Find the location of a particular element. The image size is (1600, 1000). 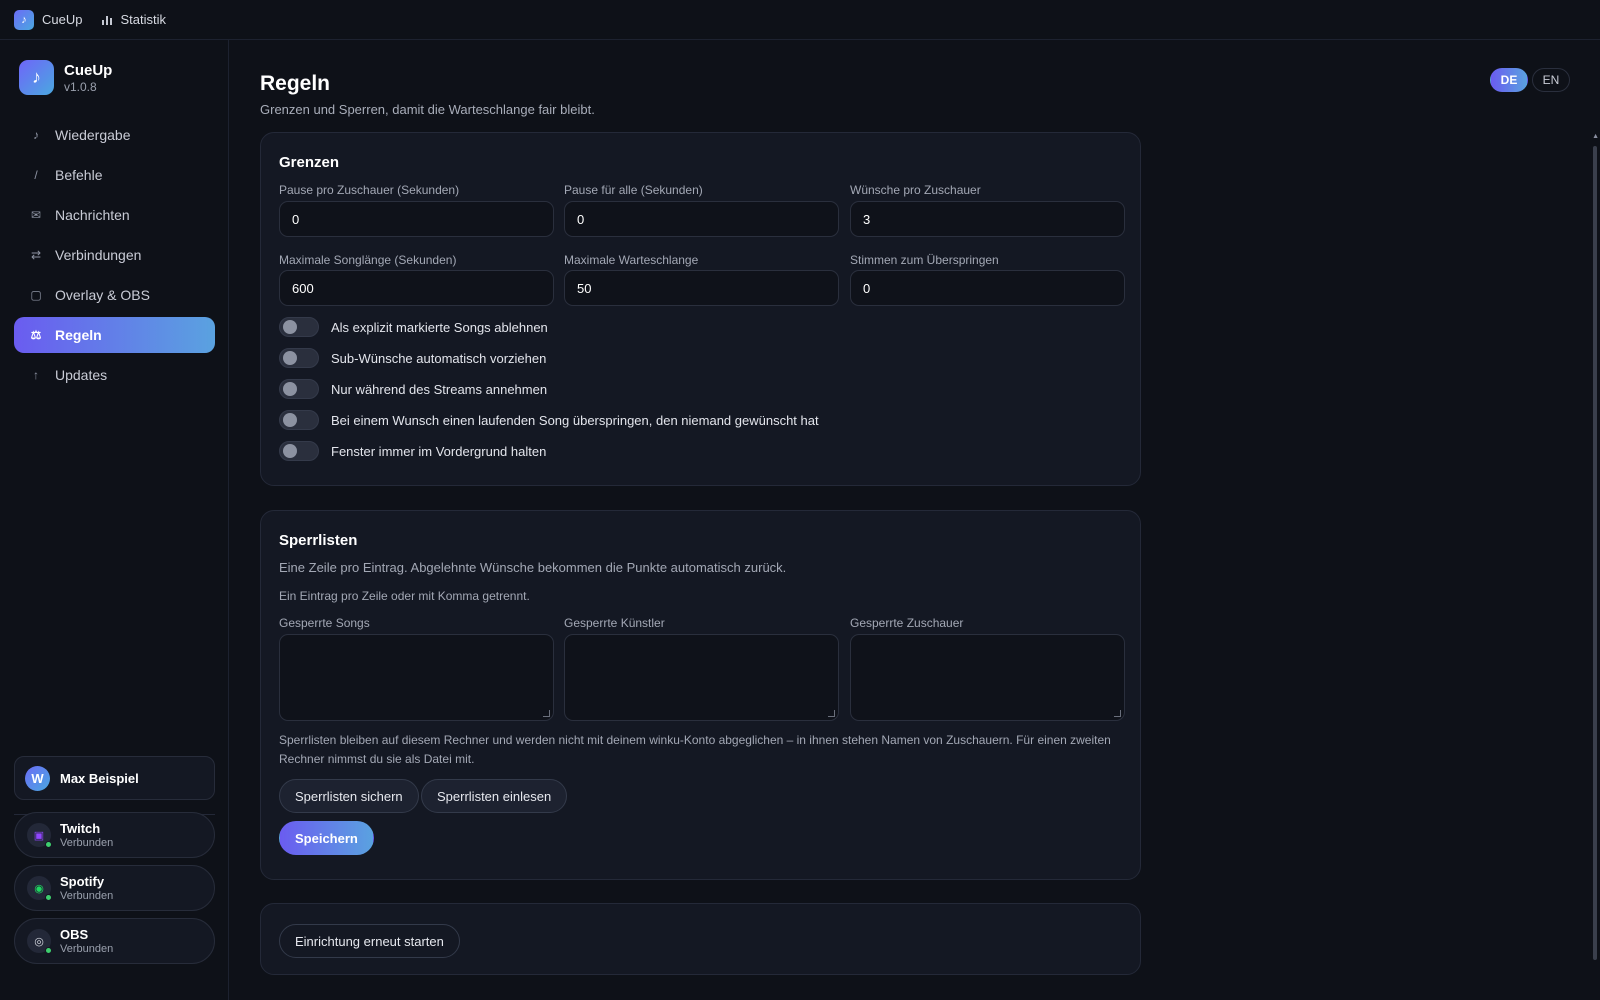

lang-de-button: DE is located at coordinates (1509, 80).